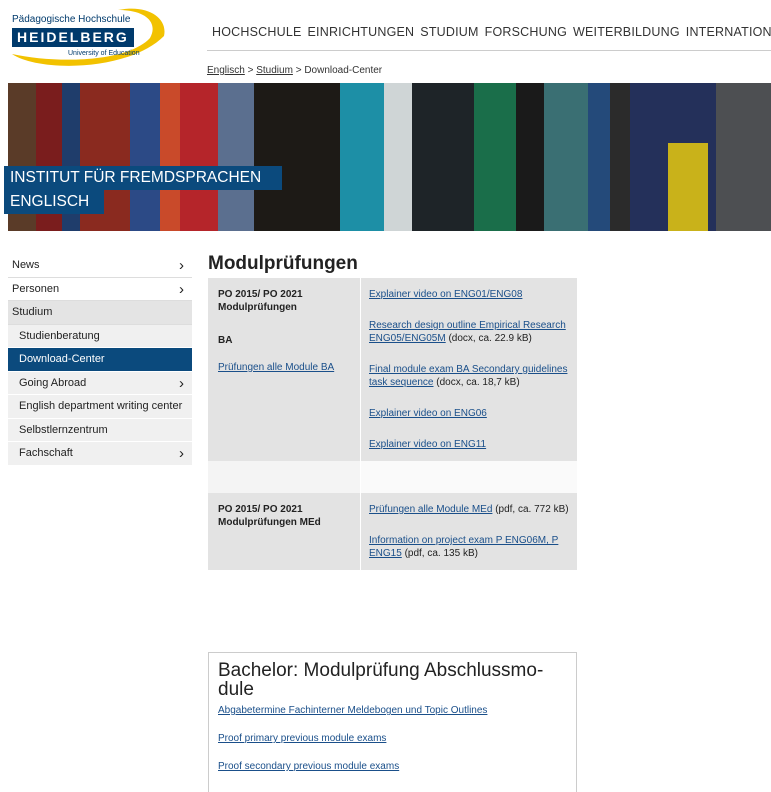 The width and height of the screenshot is (771, 792). I want to click on logo-main-text: HEIDELBERG, so click(73, 37).